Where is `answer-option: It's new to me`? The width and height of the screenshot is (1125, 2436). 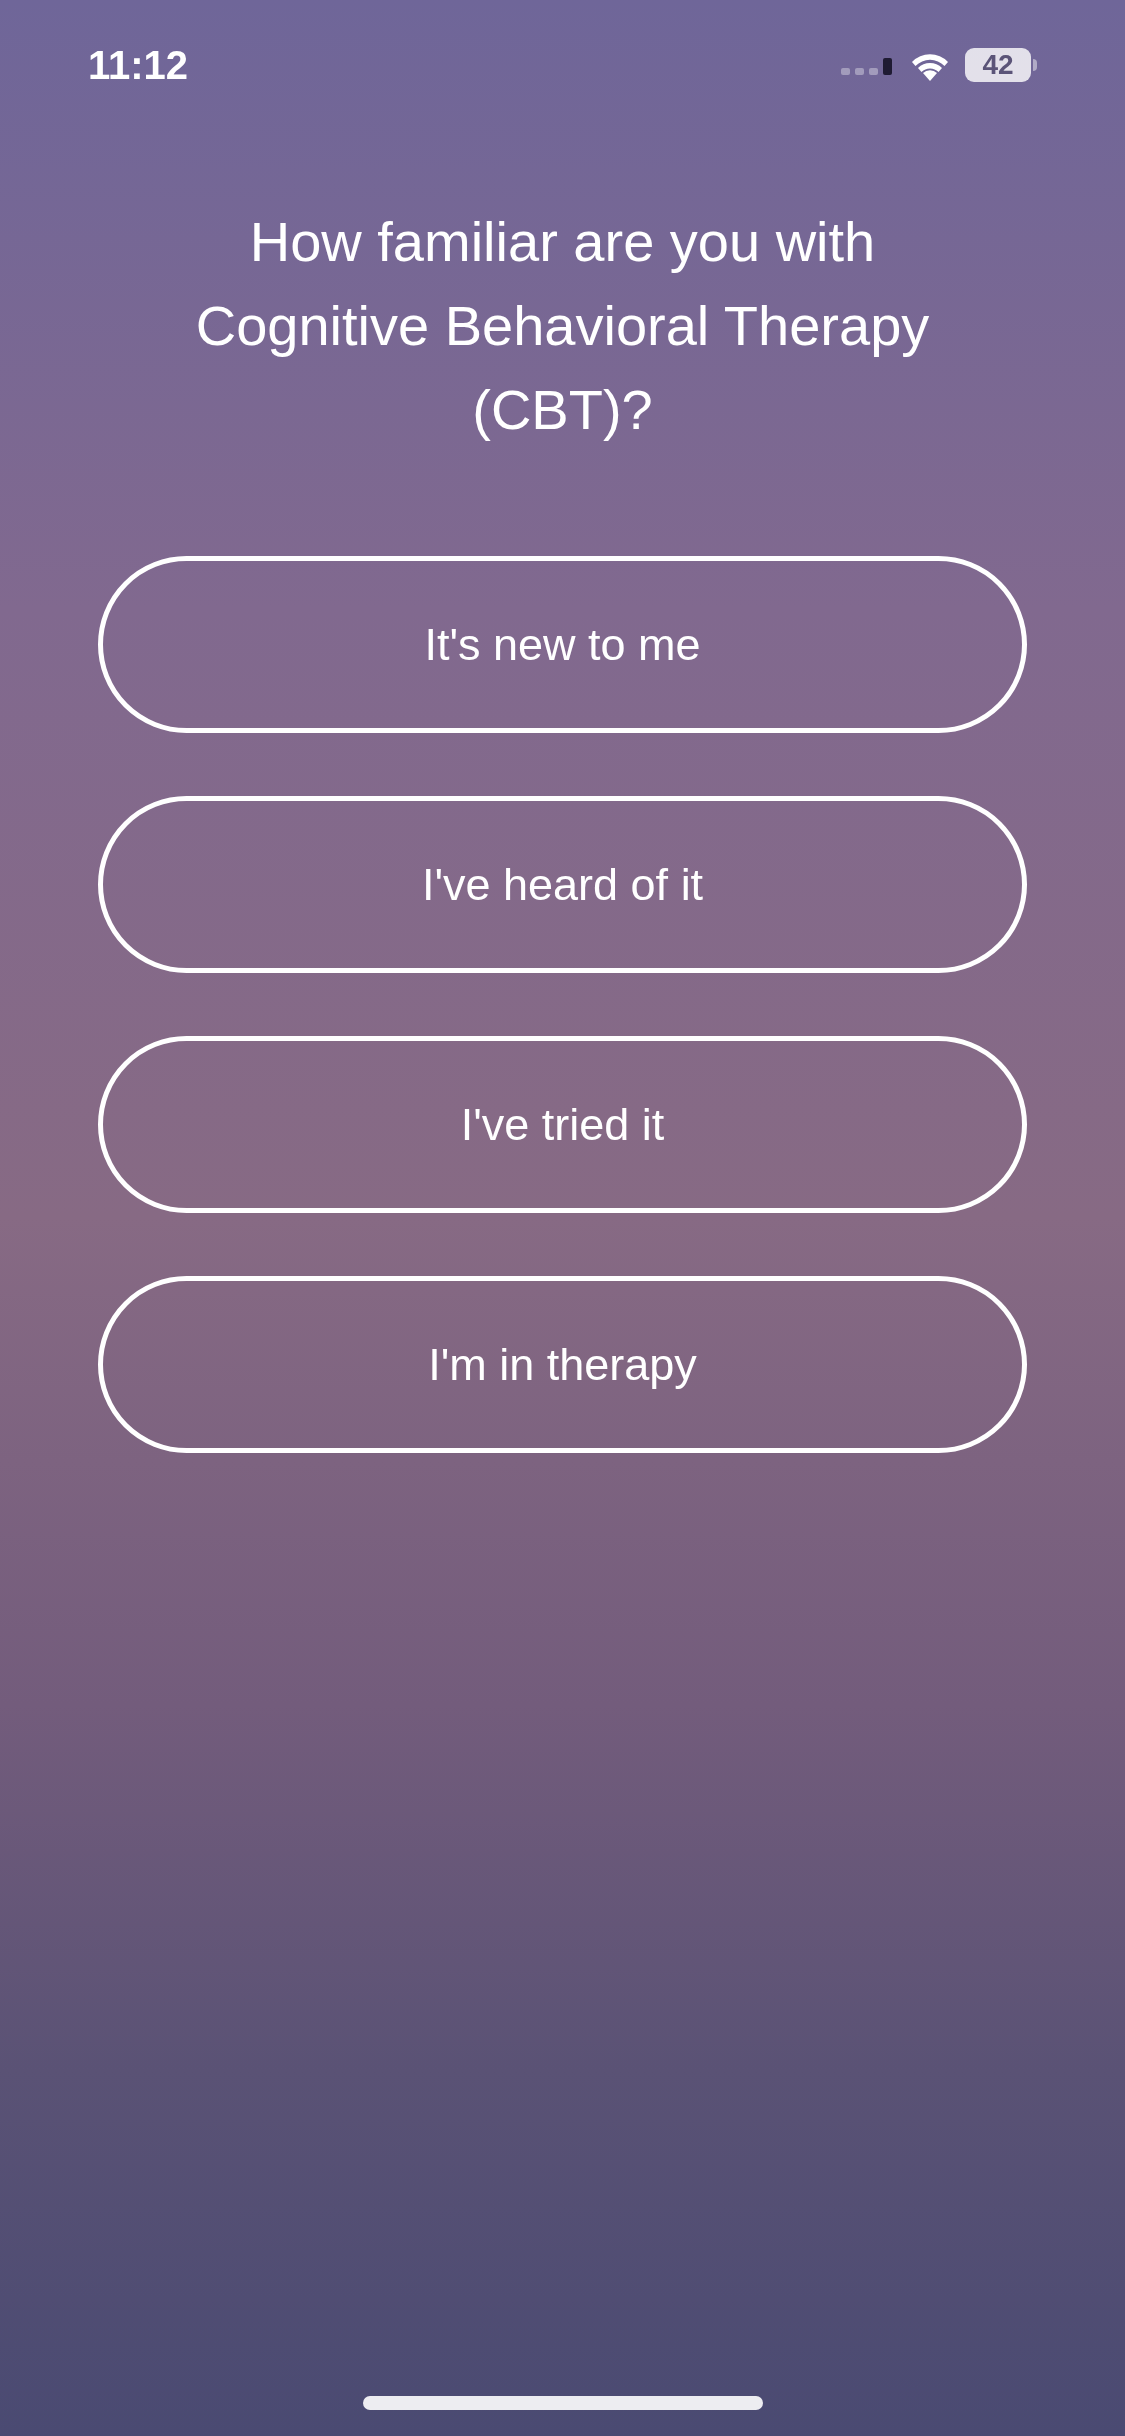 answer-option: It's new to me is located at coordinates (562, 644).